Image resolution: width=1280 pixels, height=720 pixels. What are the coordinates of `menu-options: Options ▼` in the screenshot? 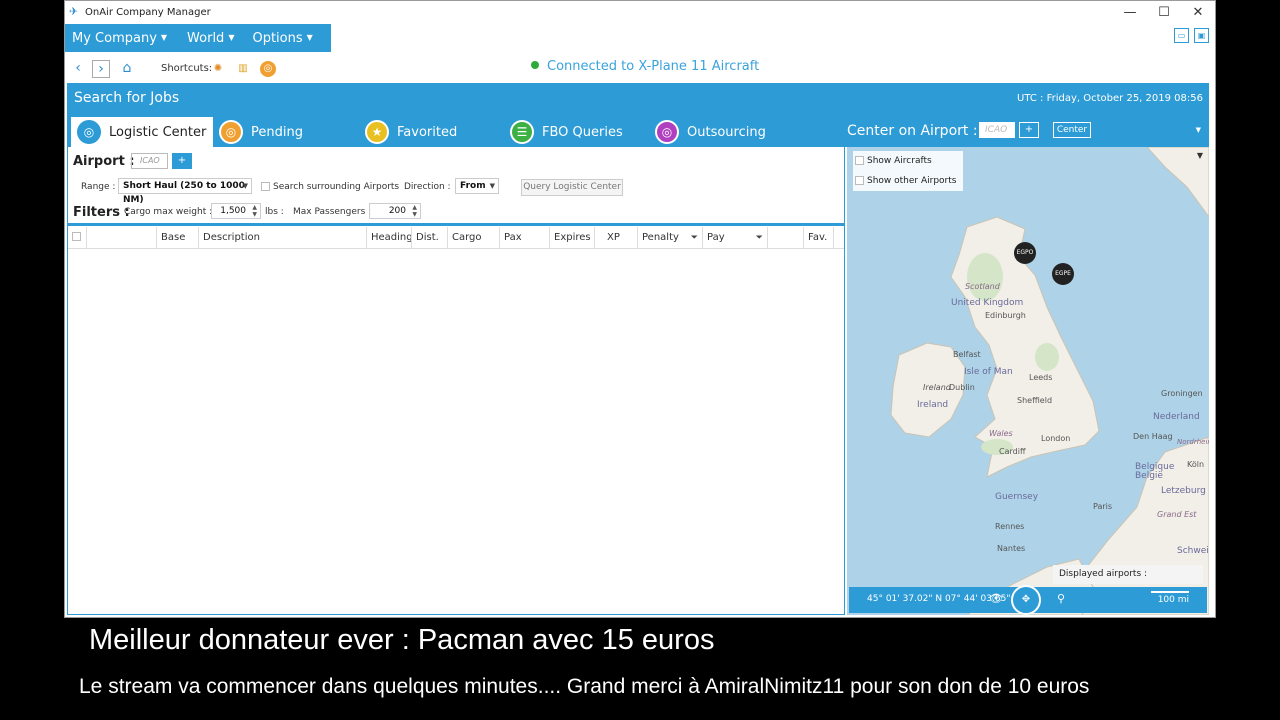 It's located at (282, 38).